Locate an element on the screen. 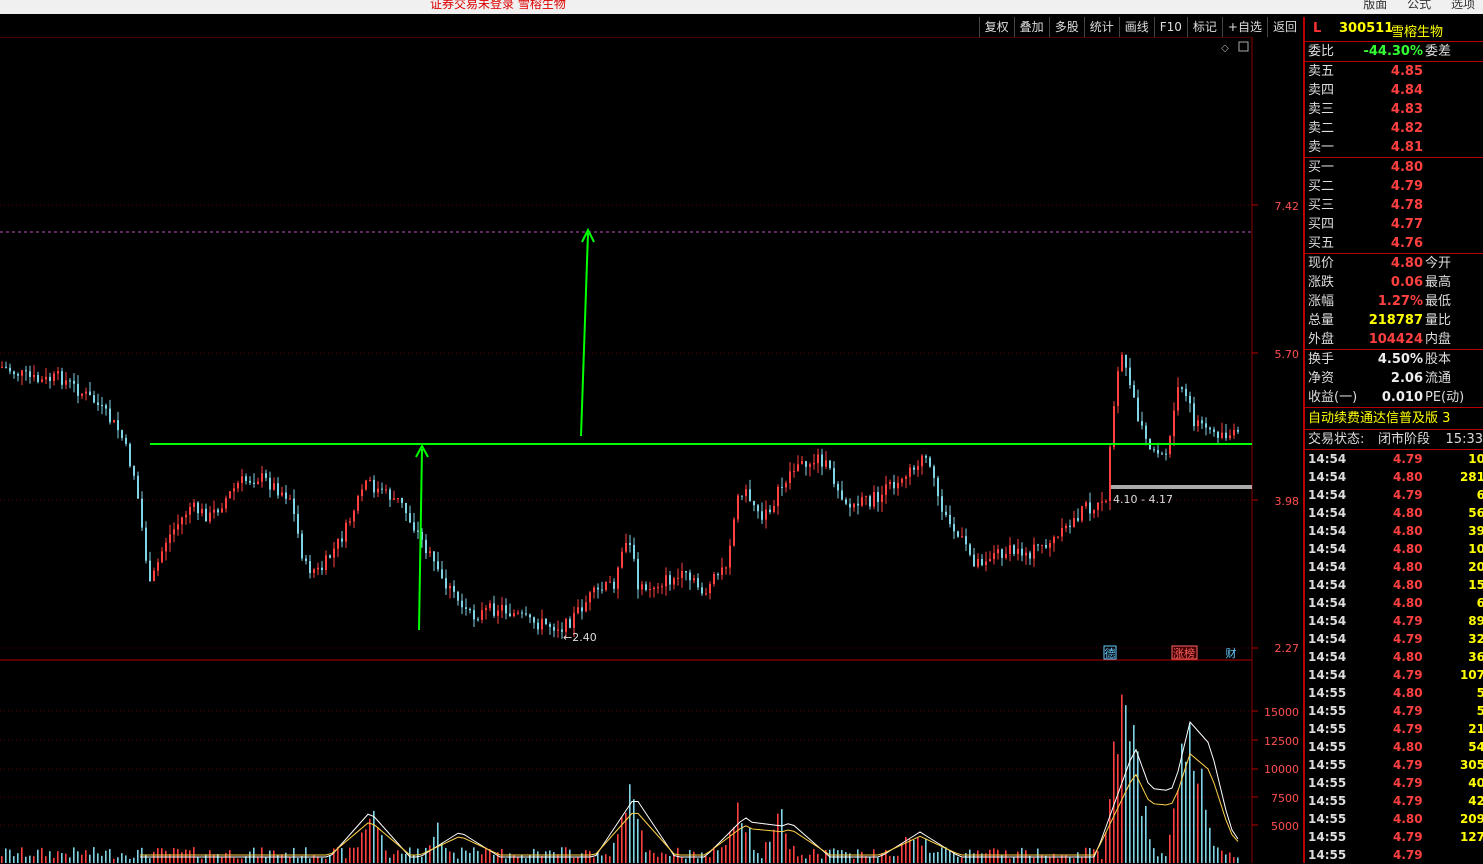 The image size is (1483, 864). tick-row: 14:55 4.80 209 is located at coordinates (1395, 819).